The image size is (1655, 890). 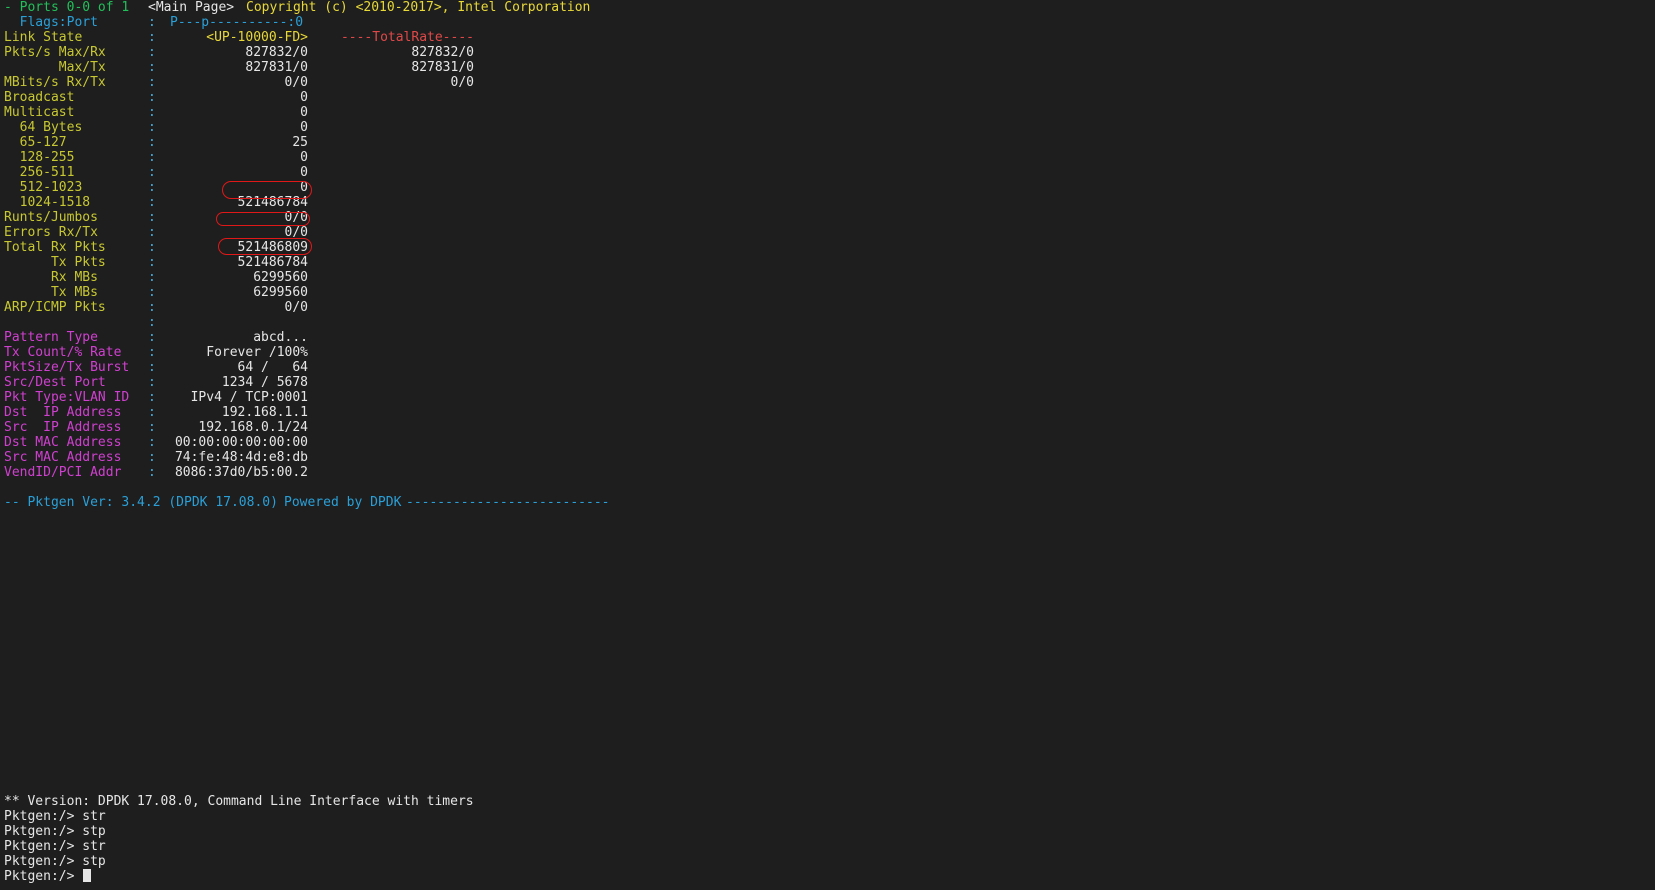 What do you see at coordinates (272, 247) in the screenshot?
I see `stat-value: 521486809` at bounding box center [272, 247].